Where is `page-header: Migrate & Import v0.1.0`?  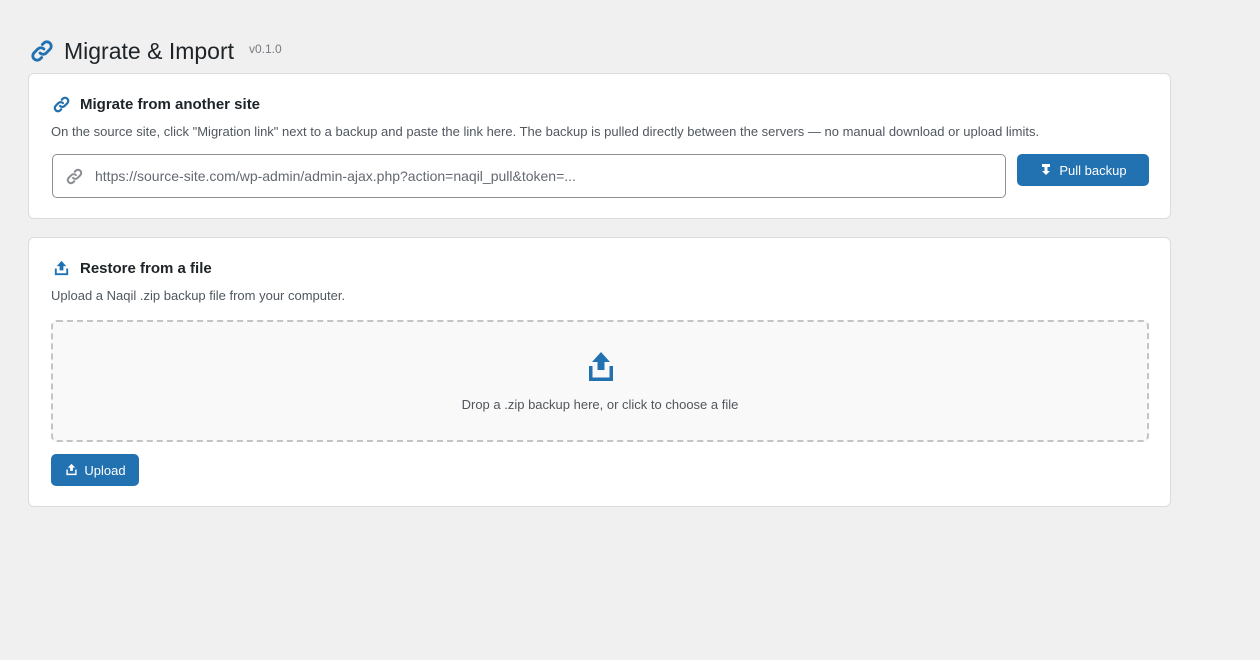
page-header: Migrate & Import v0.1.0 is located at coordinates (155, 51).